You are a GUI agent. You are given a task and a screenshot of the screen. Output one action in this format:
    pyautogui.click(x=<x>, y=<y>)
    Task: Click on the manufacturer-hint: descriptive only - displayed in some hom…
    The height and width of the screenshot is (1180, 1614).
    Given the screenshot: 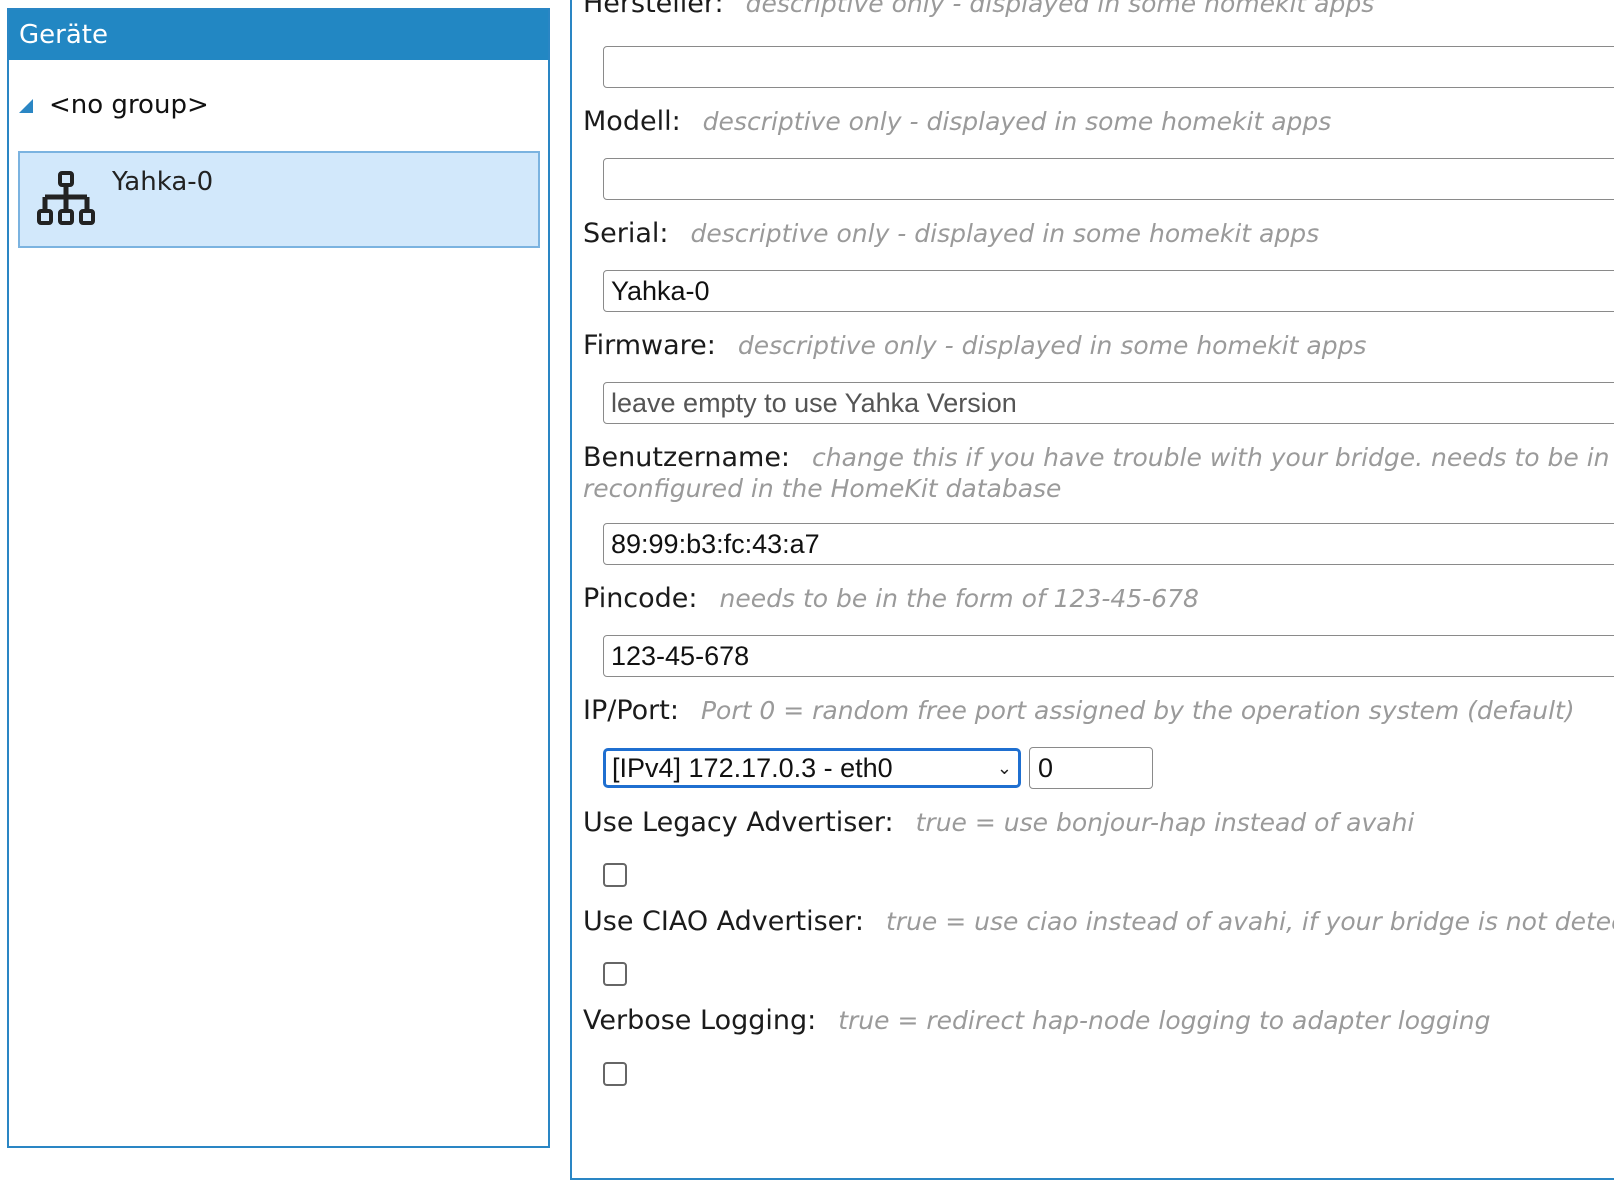 What is the action you would take?
    pyautogui.click(x=1060, y=9)
    